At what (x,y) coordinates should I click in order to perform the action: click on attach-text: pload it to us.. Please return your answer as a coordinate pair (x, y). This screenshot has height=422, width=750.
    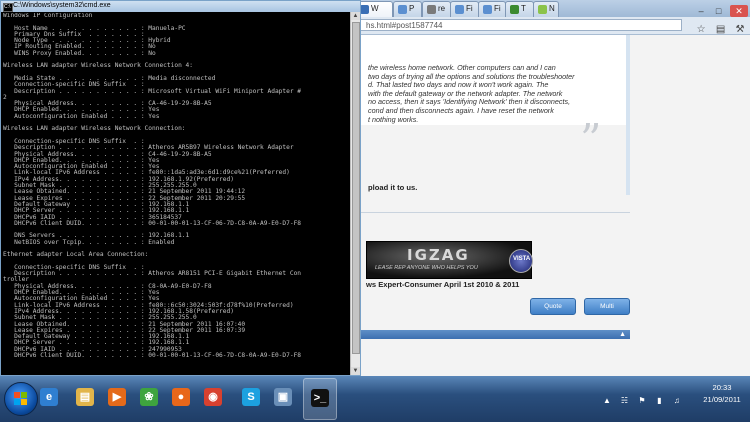
    Looking at the image, I should click on (393, 187).